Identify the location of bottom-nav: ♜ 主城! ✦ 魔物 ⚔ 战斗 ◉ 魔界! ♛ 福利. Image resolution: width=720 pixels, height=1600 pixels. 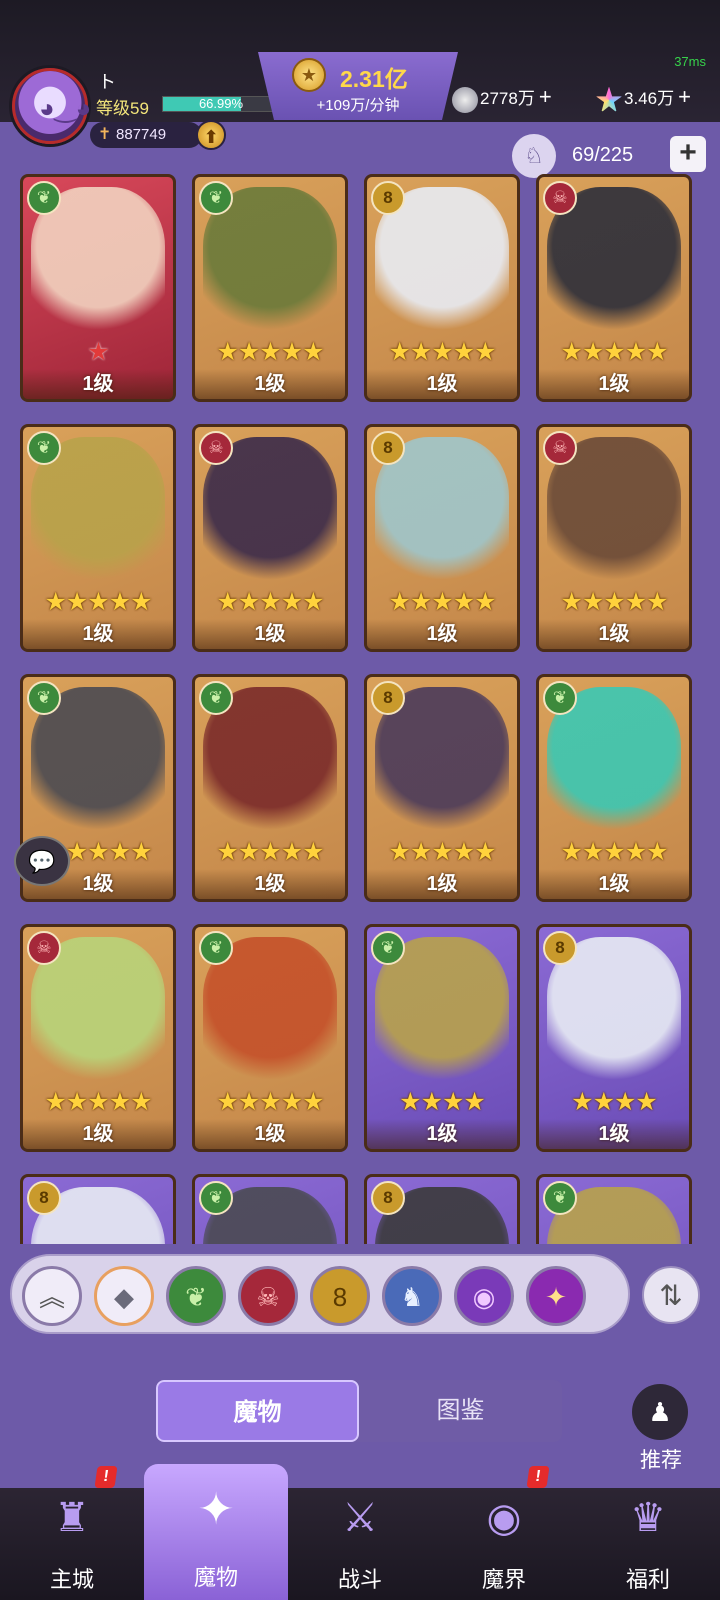
(360, 1532).